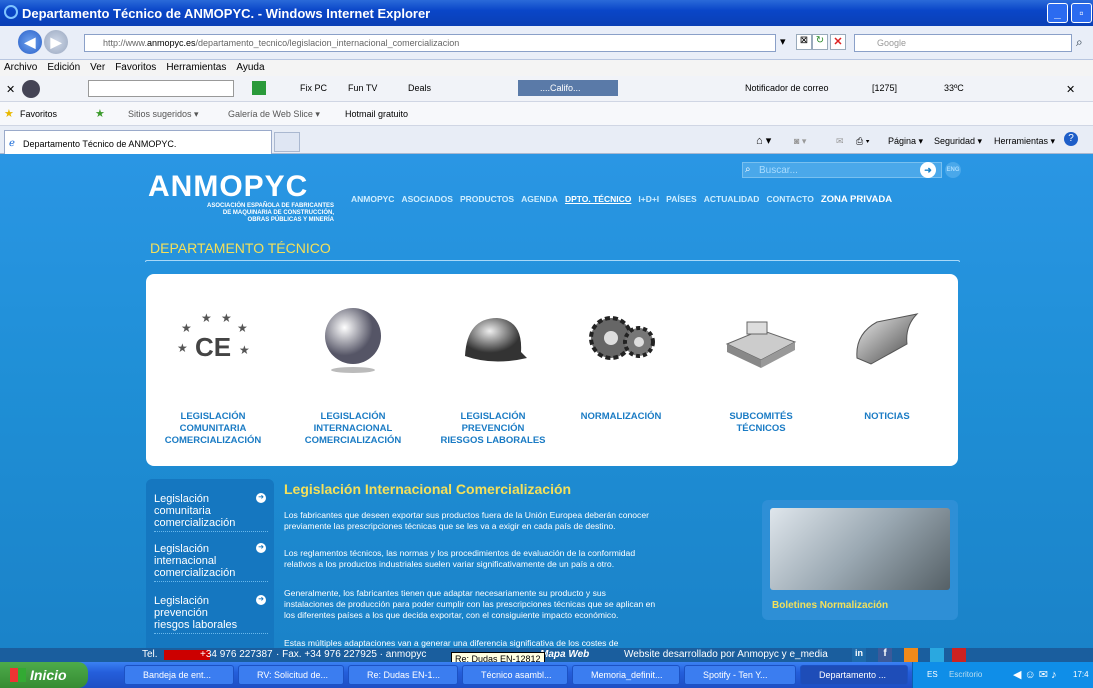 This screenshot has width=1093, height=688. I want to click on nav-zona-privada: ZONA PRIVADA, so click(856, 199).